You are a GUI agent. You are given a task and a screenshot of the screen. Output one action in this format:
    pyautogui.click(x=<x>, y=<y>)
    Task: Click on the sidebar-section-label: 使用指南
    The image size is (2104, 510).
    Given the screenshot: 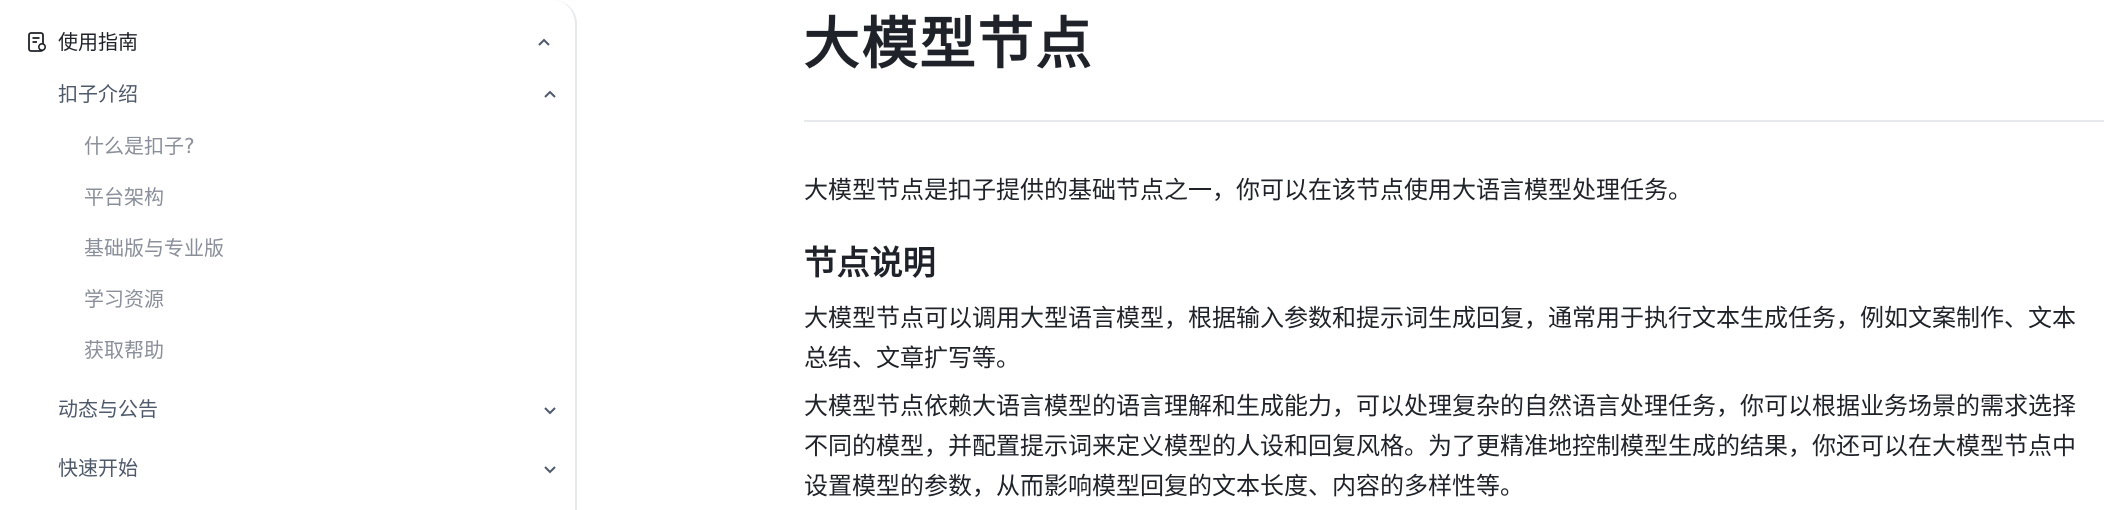 What is the action you would take?
    pyautogui.click(x=98, y=42)
    